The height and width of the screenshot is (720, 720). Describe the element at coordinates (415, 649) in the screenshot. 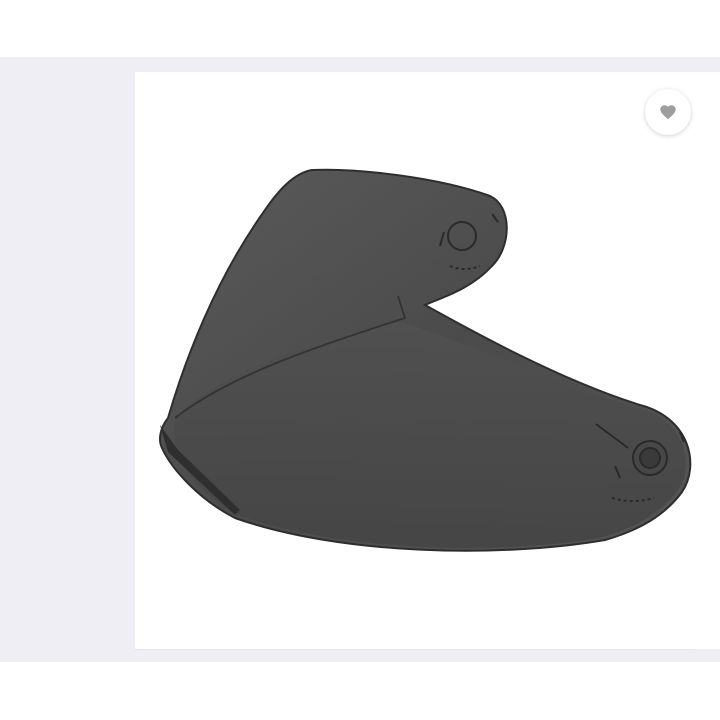

I see `card-divider` at that location.